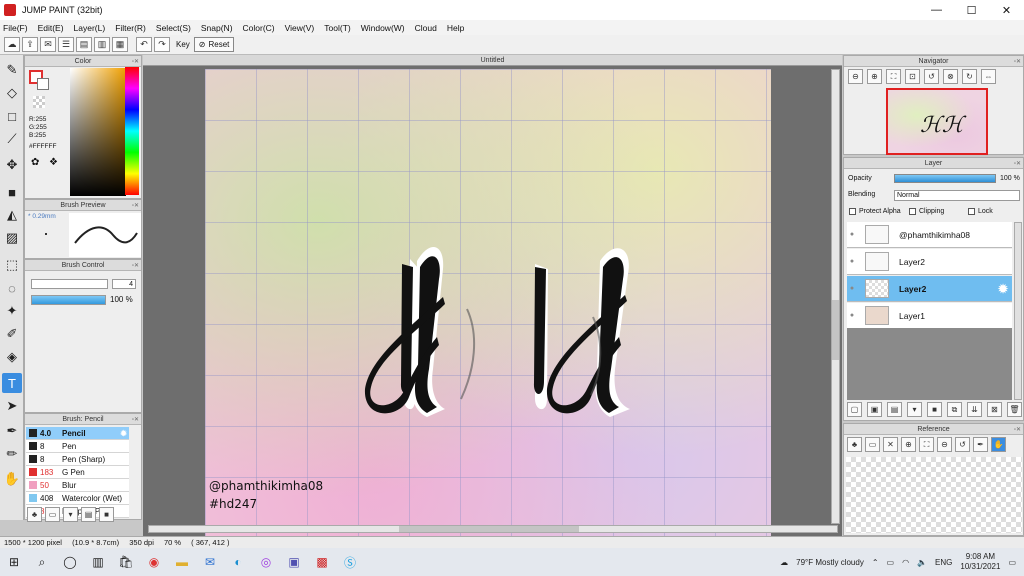  Describe the element at coordinates (12, 311) in the screenshot. I see `magic-wand-tool-icon: ✦` at that location.